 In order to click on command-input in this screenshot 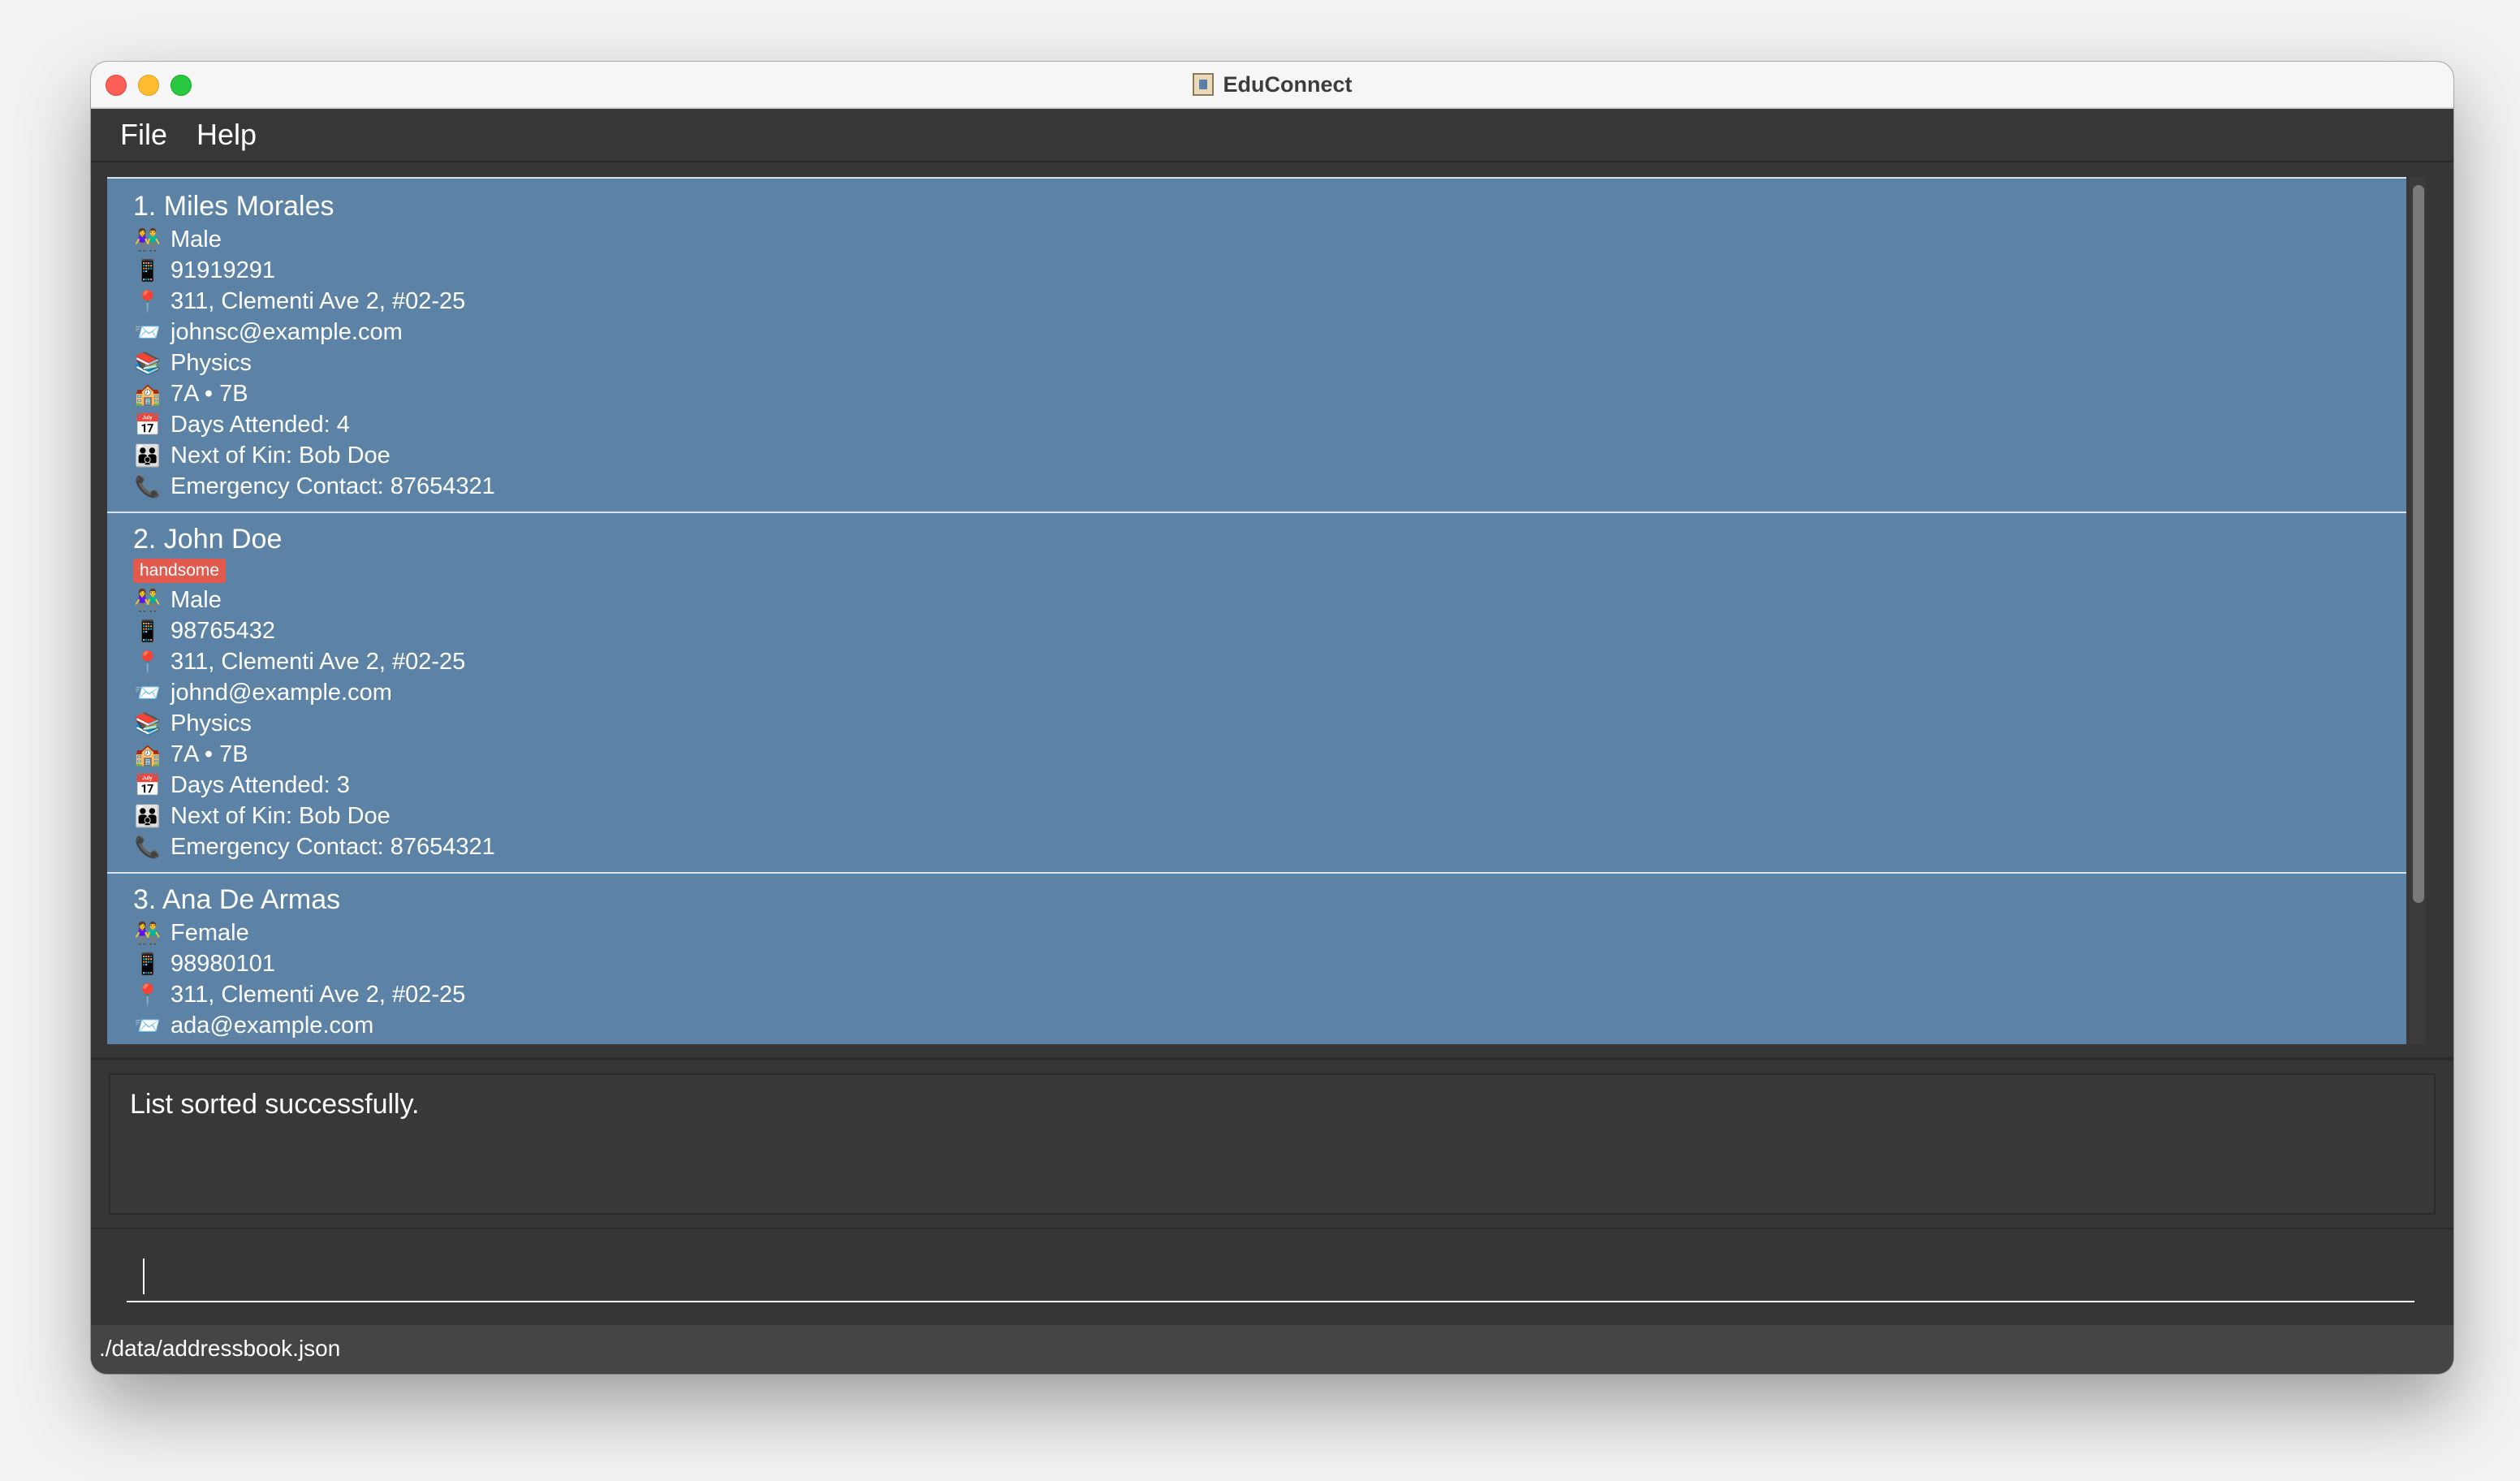, I will do `click(1270, 1274)`.